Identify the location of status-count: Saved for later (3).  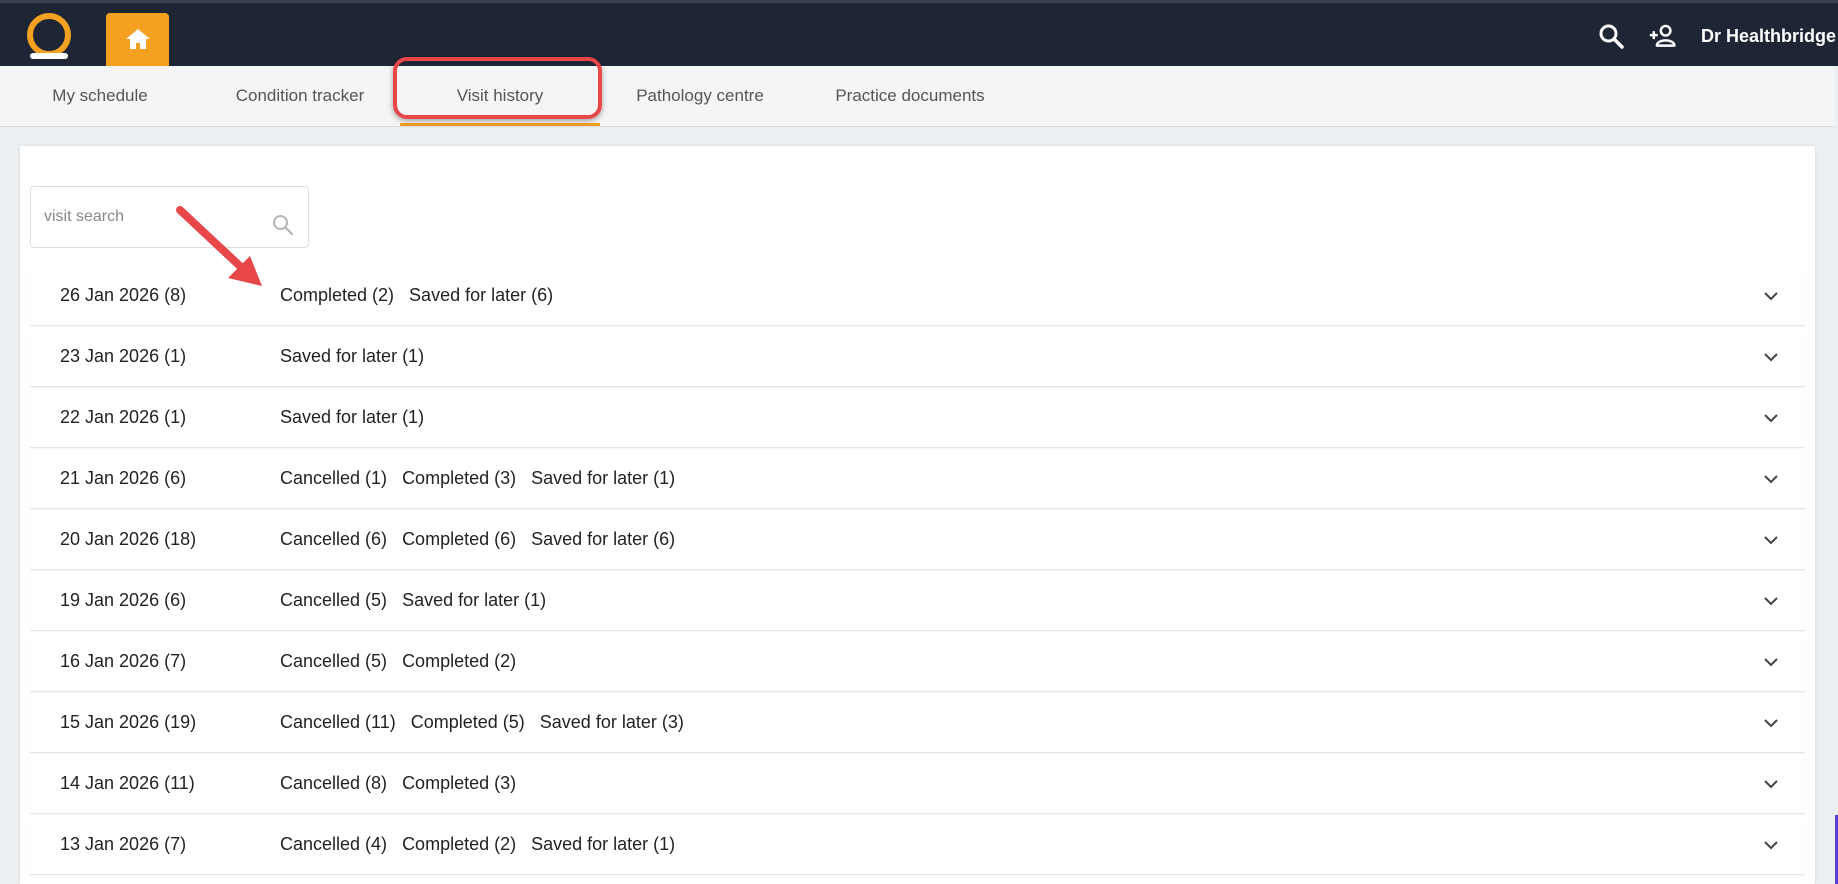
(611, 722).